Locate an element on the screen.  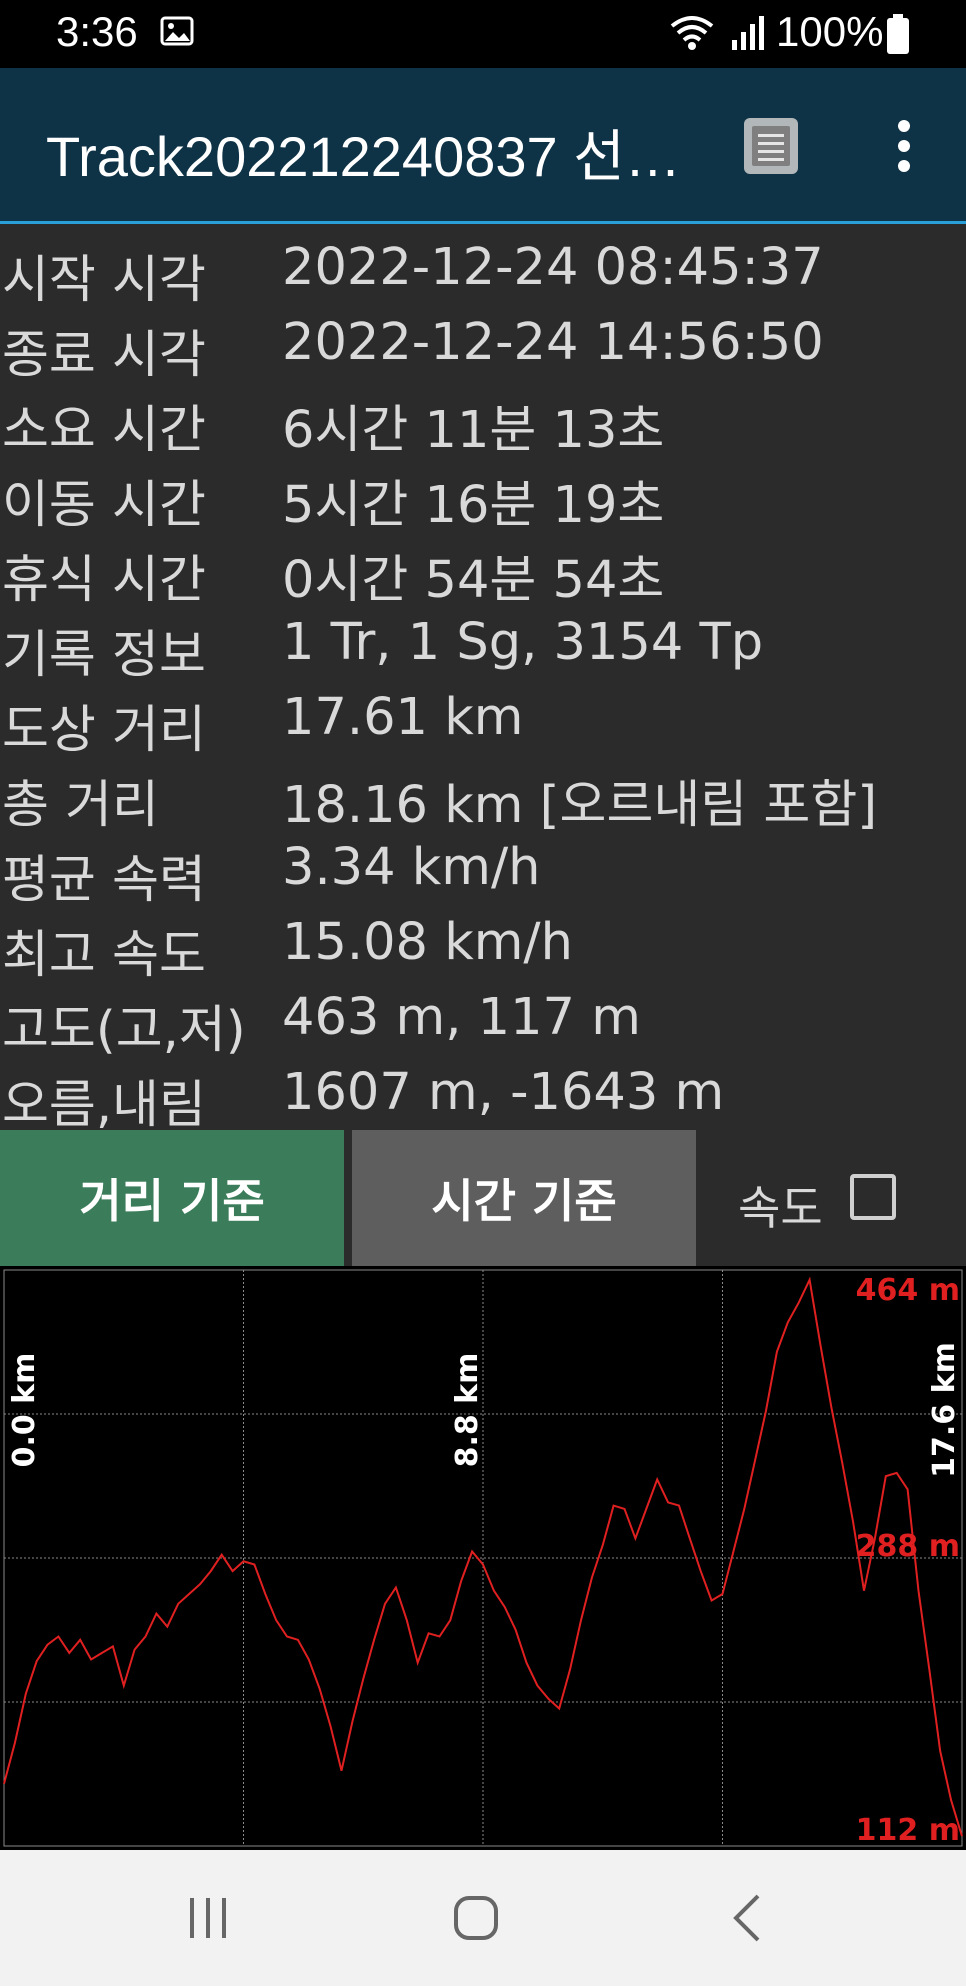
x-tick-label: 8.8 km is located at coordinates (467, 1410).